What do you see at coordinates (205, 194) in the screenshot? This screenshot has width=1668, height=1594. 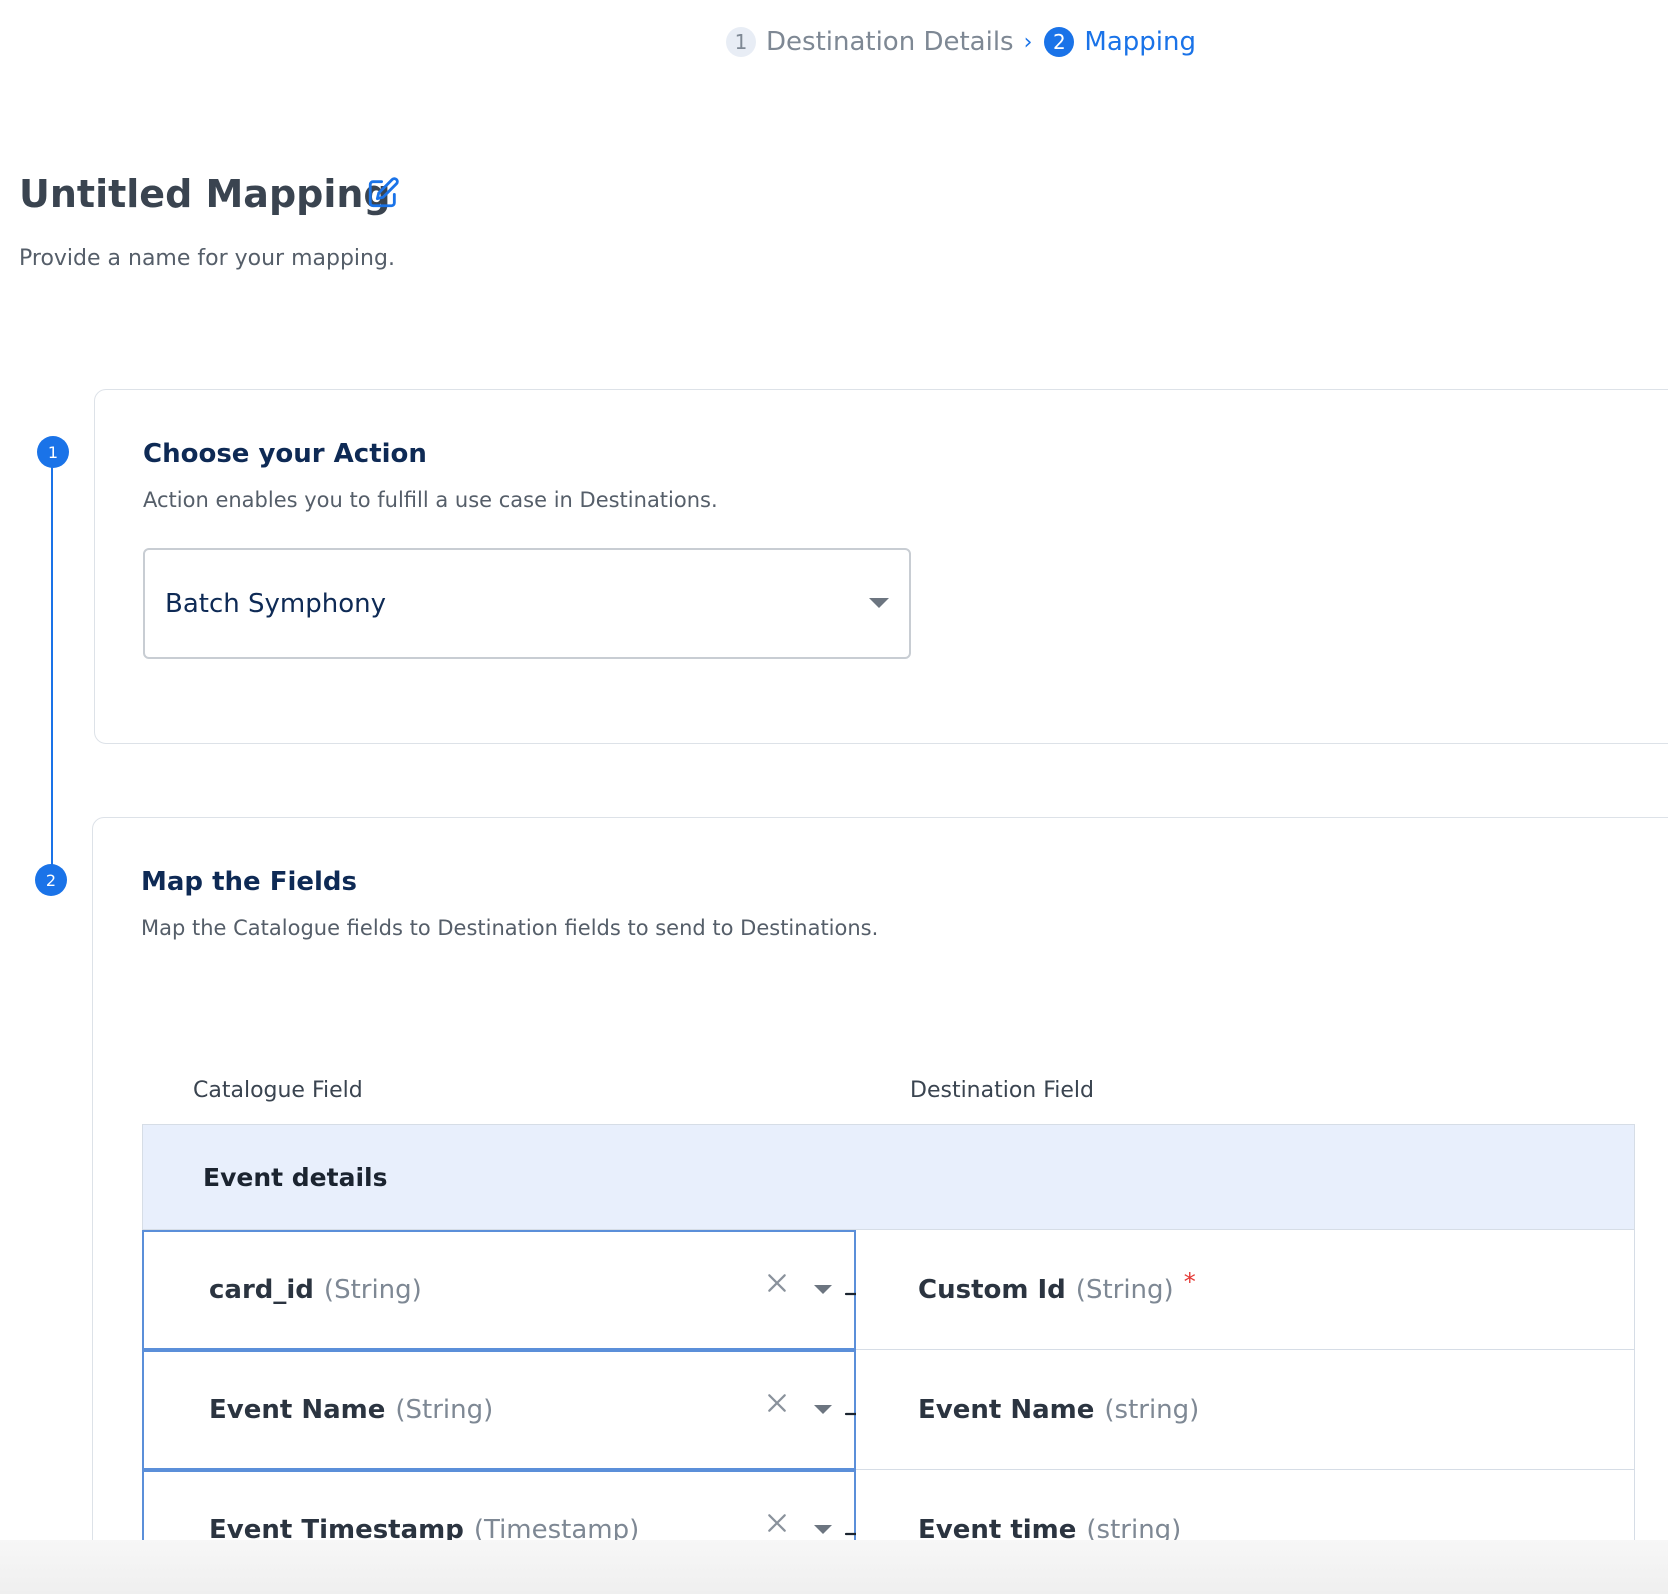 I see `page-title: Untitled Mapping` at bounding box center [205, 194].